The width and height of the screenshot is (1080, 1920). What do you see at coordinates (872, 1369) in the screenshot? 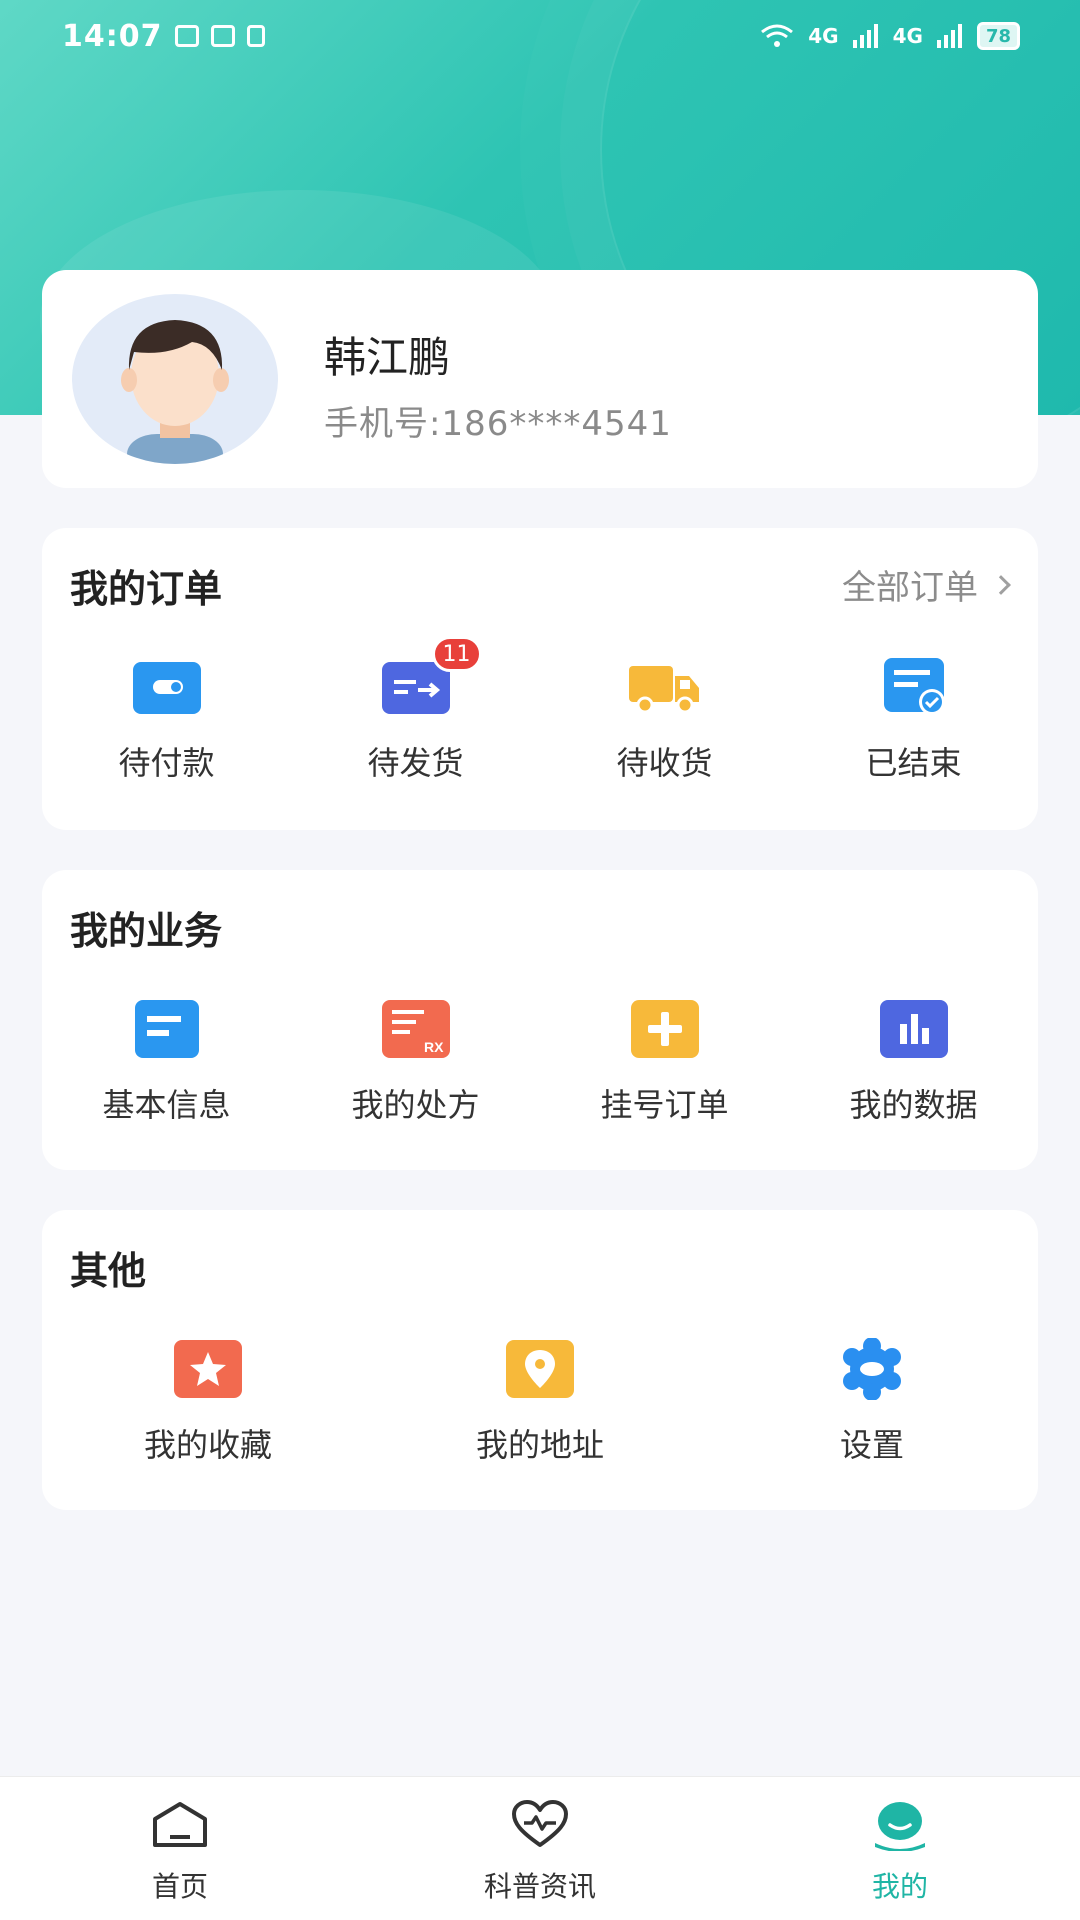
I see `gear-icon` at bounding box center [872, 1369].